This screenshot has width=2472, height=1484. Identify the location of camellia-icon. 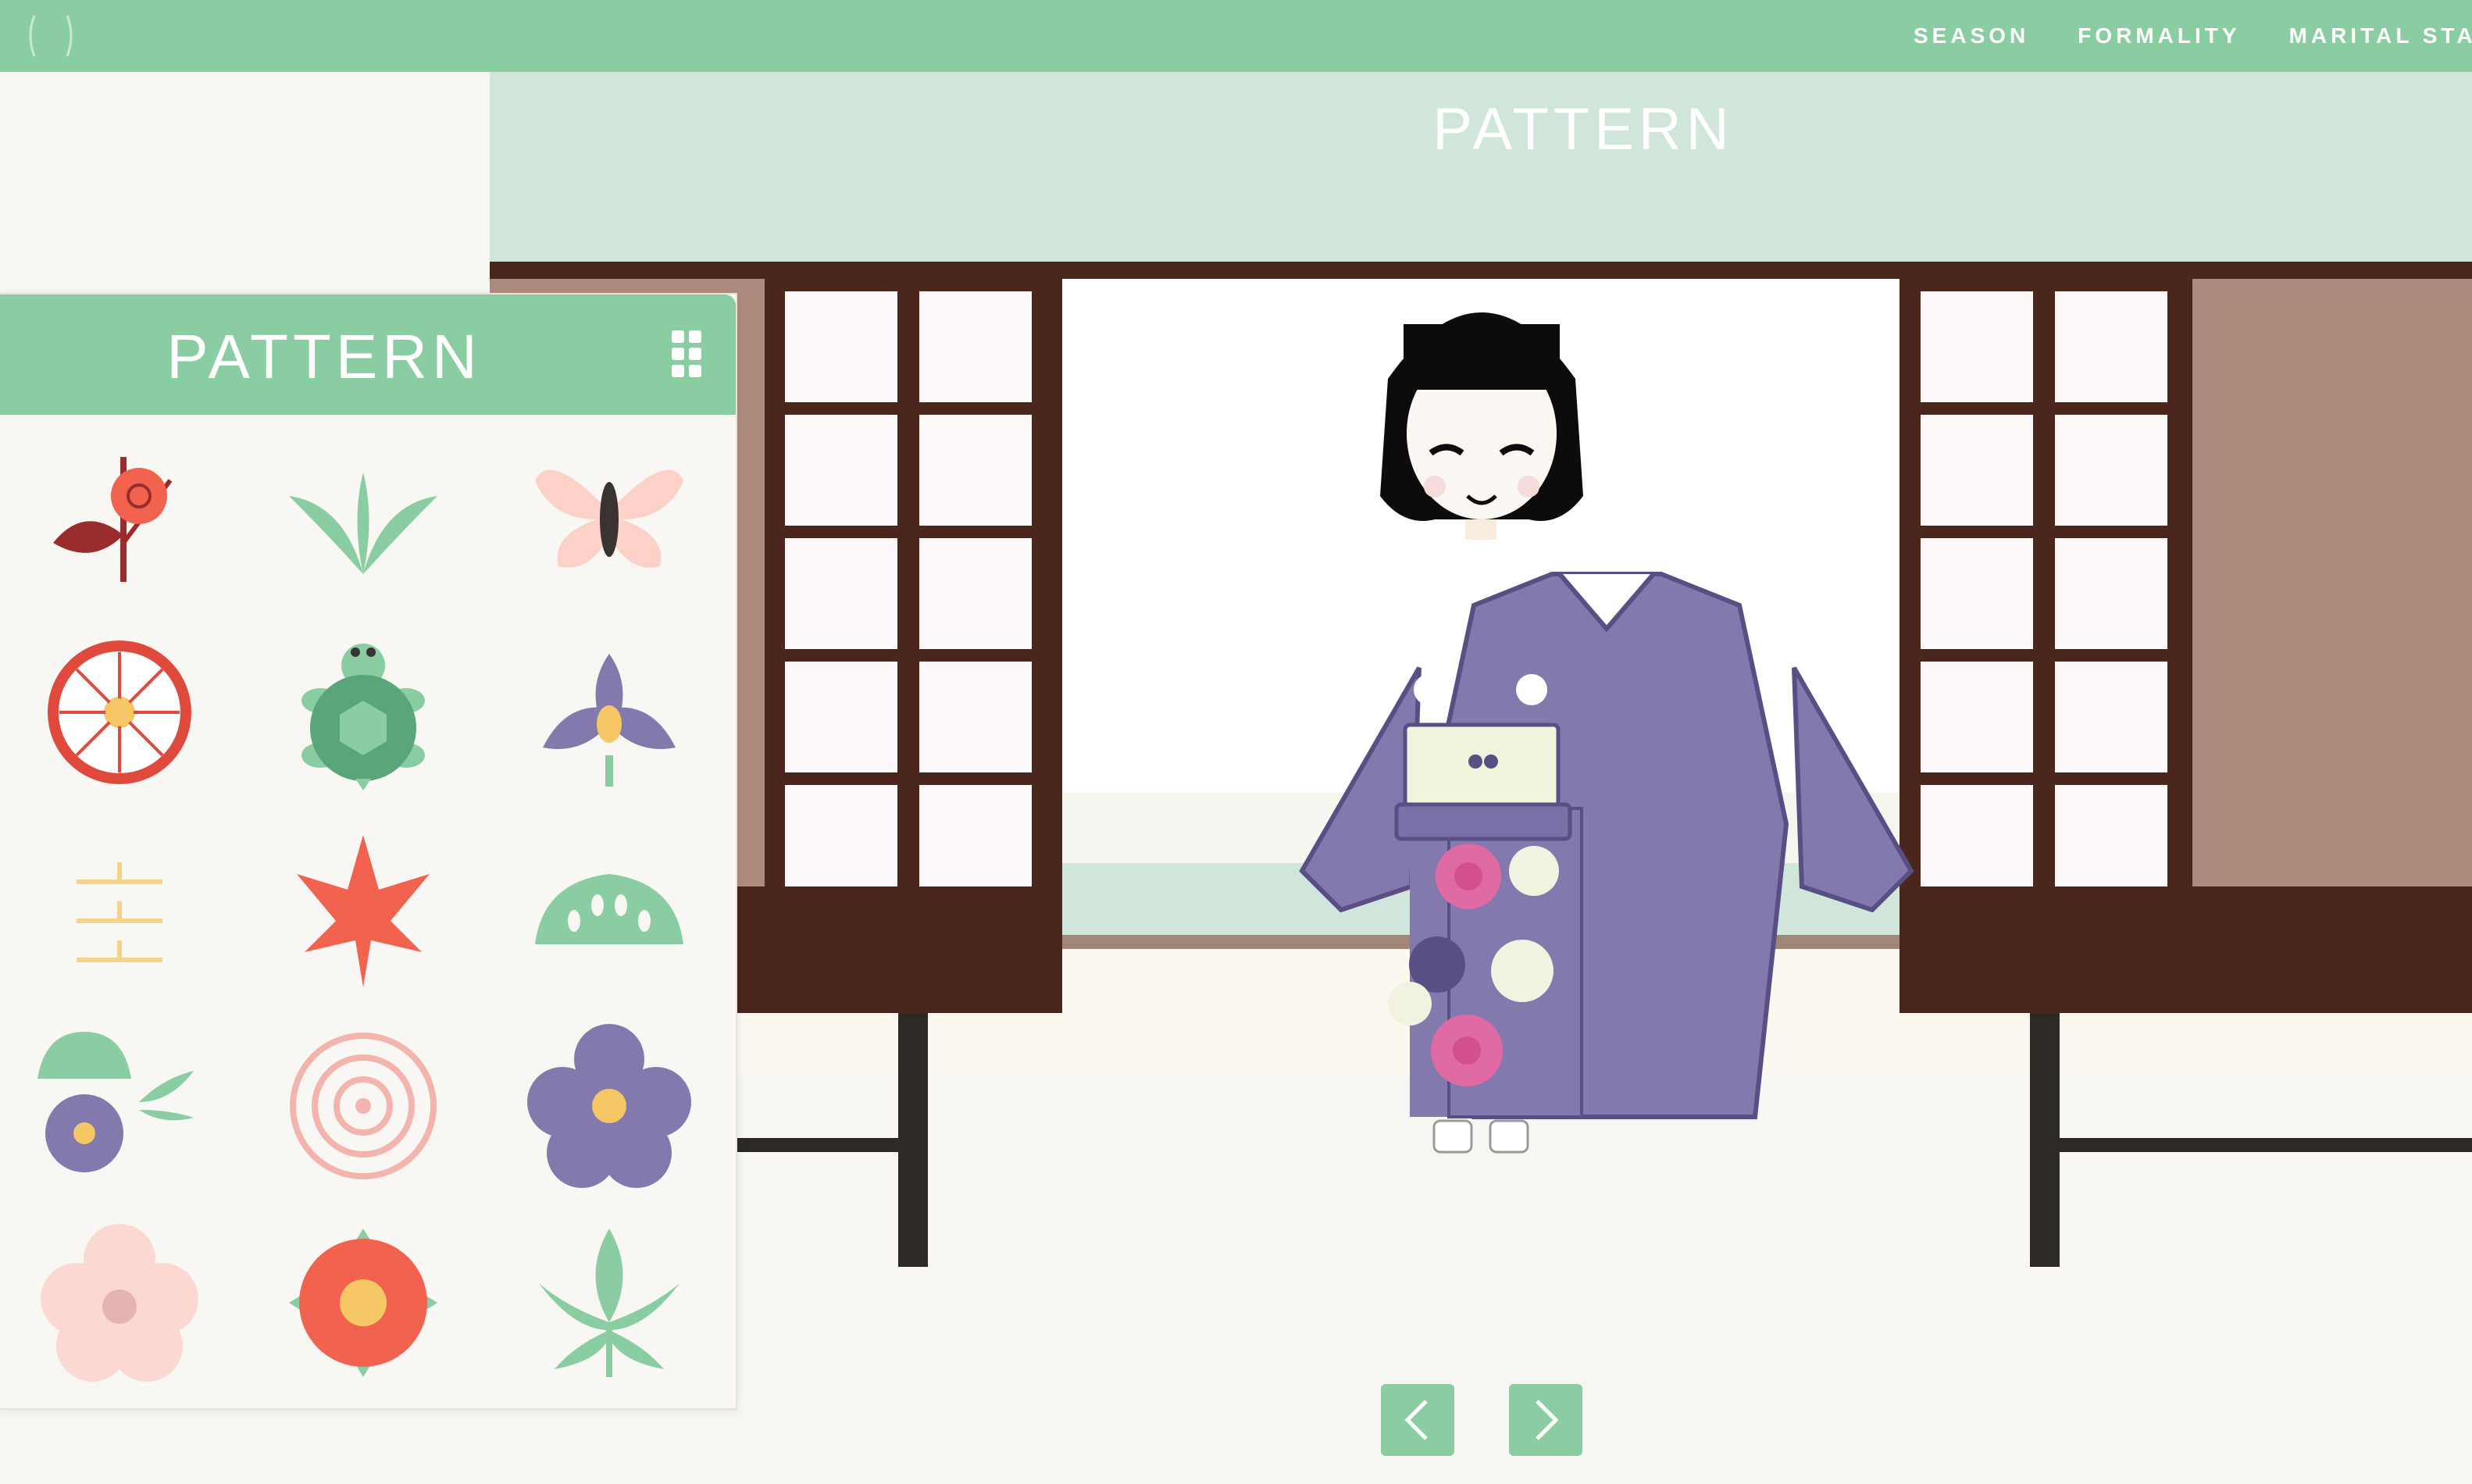
(363, 1303).